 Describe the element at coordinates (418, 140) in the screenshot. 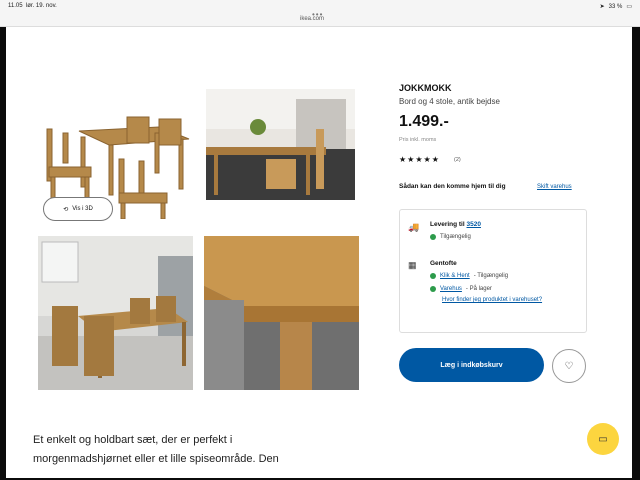

I see `price-note: Pris inkl. moms` at that location.